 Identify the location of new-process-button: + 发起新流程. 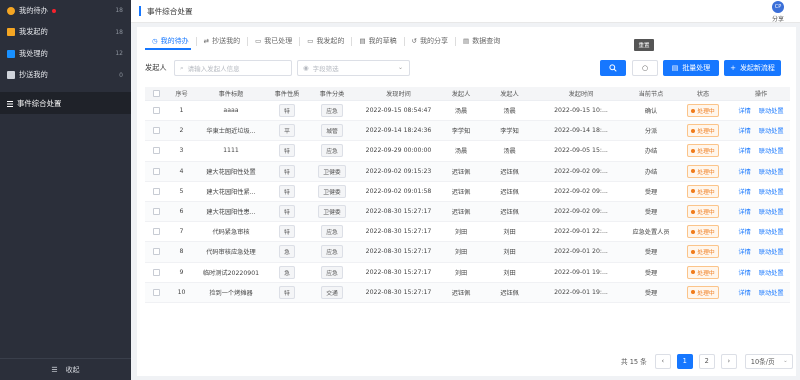
(752, 68).